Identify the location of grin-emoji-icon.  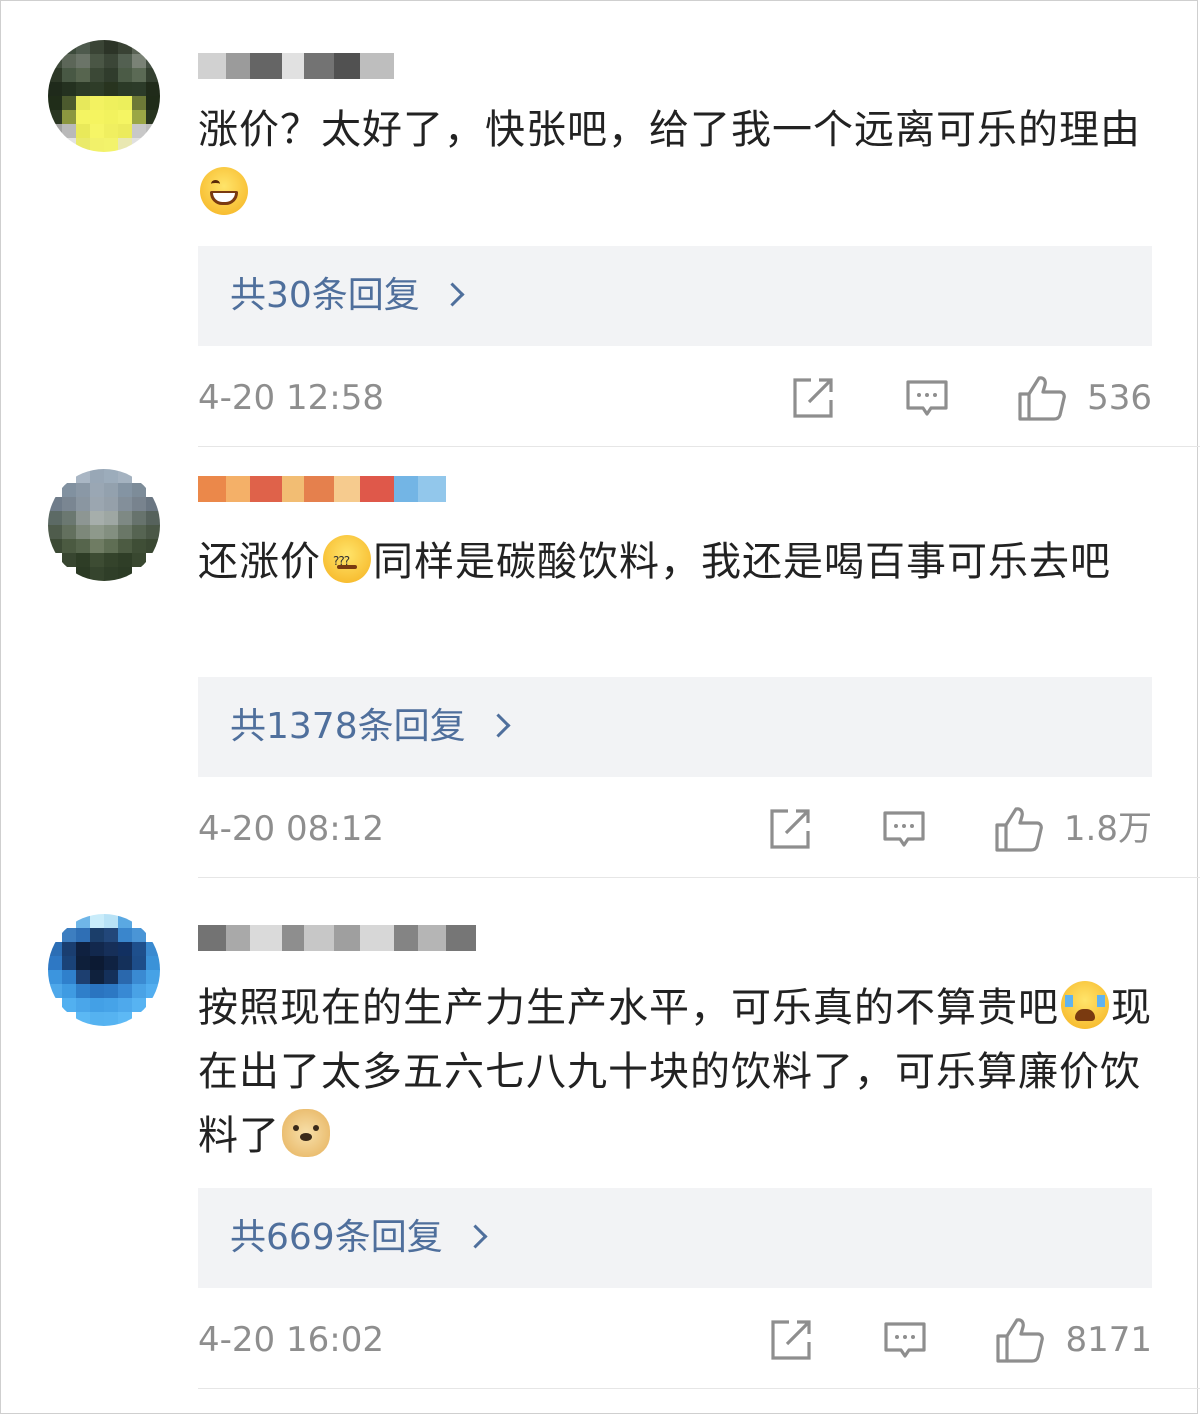
(224, 191).